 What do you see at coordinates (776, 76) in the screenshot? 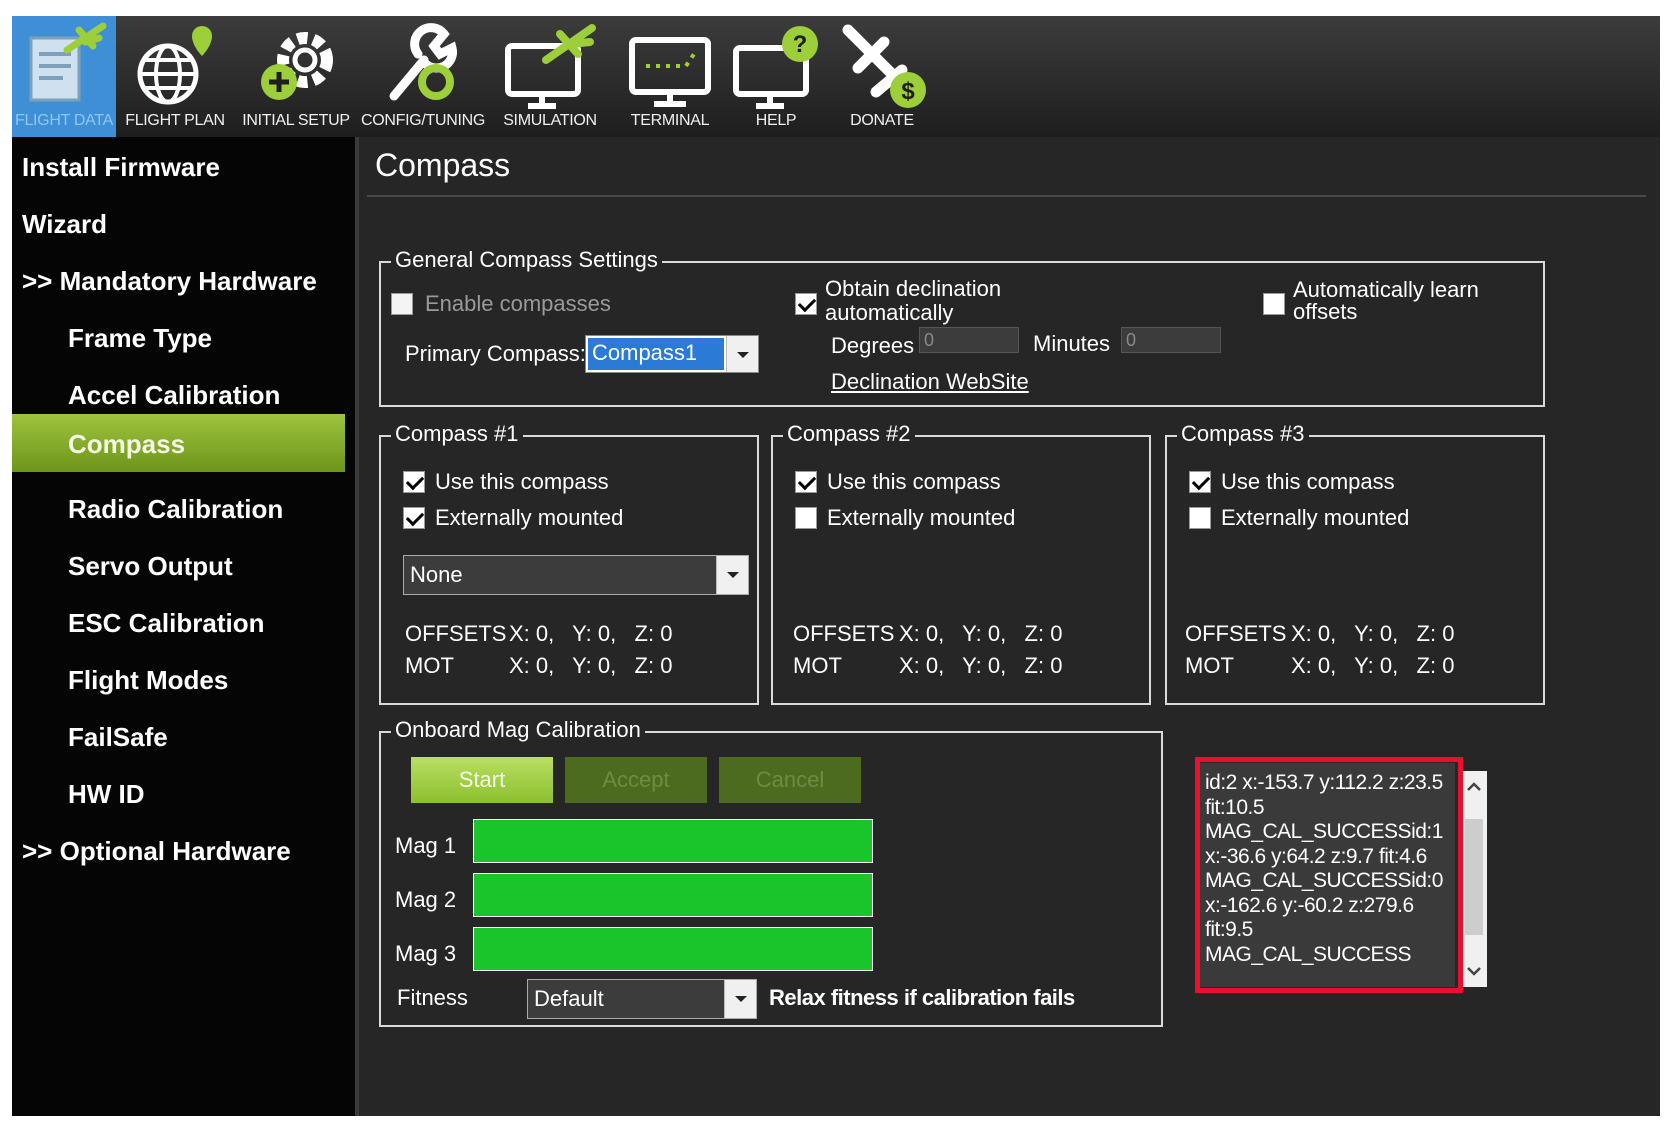
I see `toolbar-help: ? HELP` at bounding box center [776, 76].